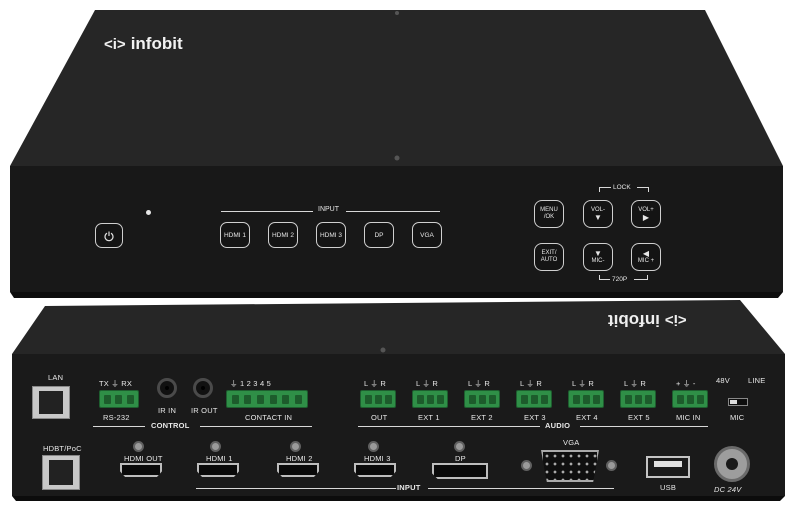  What do you see at coordinates (204, 410) in the screenshot?
I see `ir-out-label: IR OUT` at bounding box center [204, 410].